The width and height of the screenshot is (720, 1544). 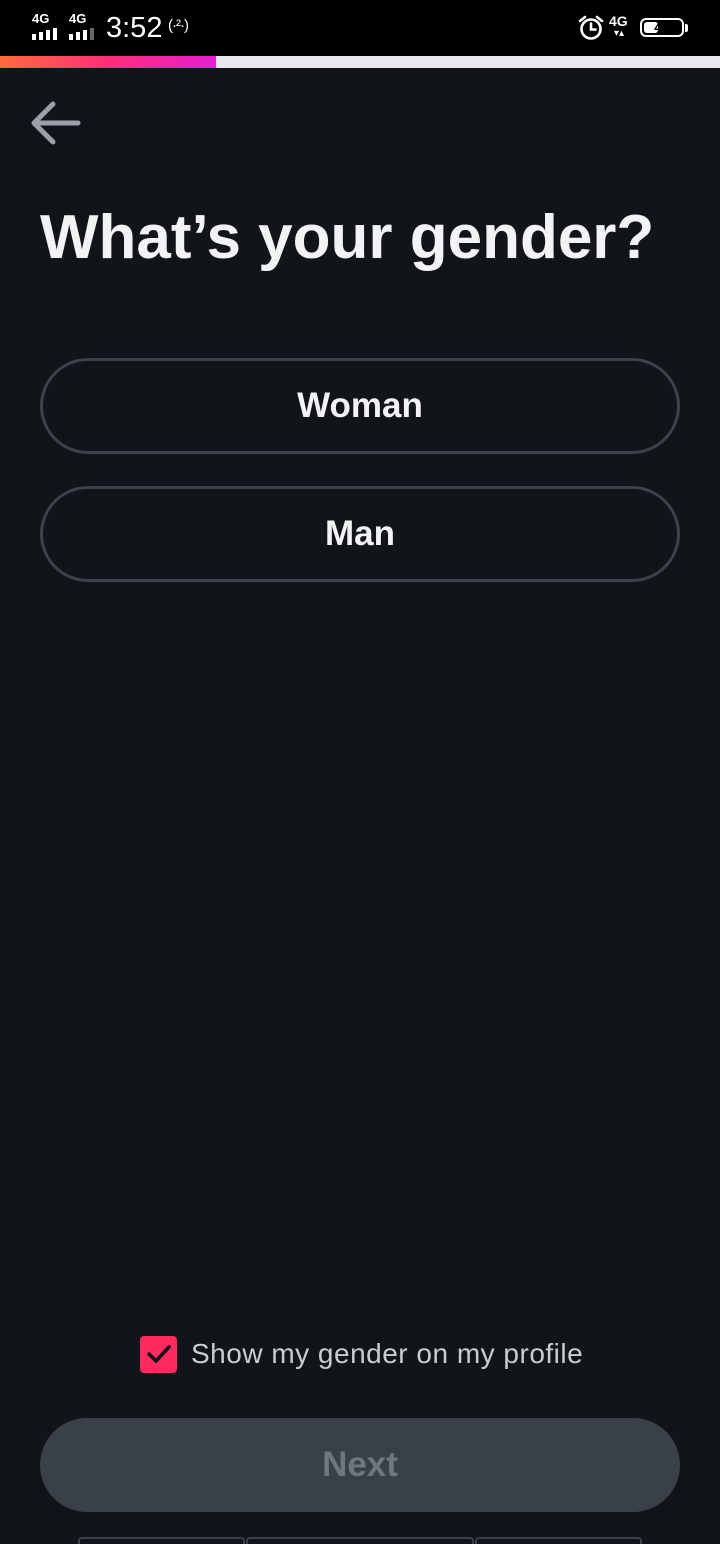 What do you see at coordinates (360, 62) in the screenshot?
I see `onboarding-progress-bar` at bounding box center [360, 62].